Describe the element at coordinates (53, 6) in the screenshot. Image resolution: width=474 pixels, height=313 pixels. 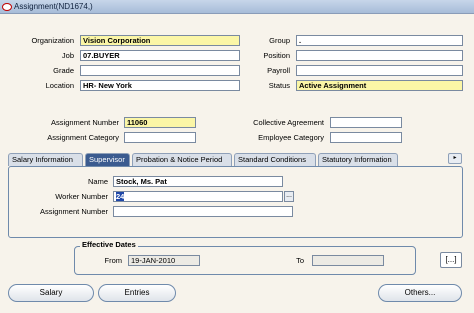
I see `window-title: Assignment(ND1674,)` at that location.